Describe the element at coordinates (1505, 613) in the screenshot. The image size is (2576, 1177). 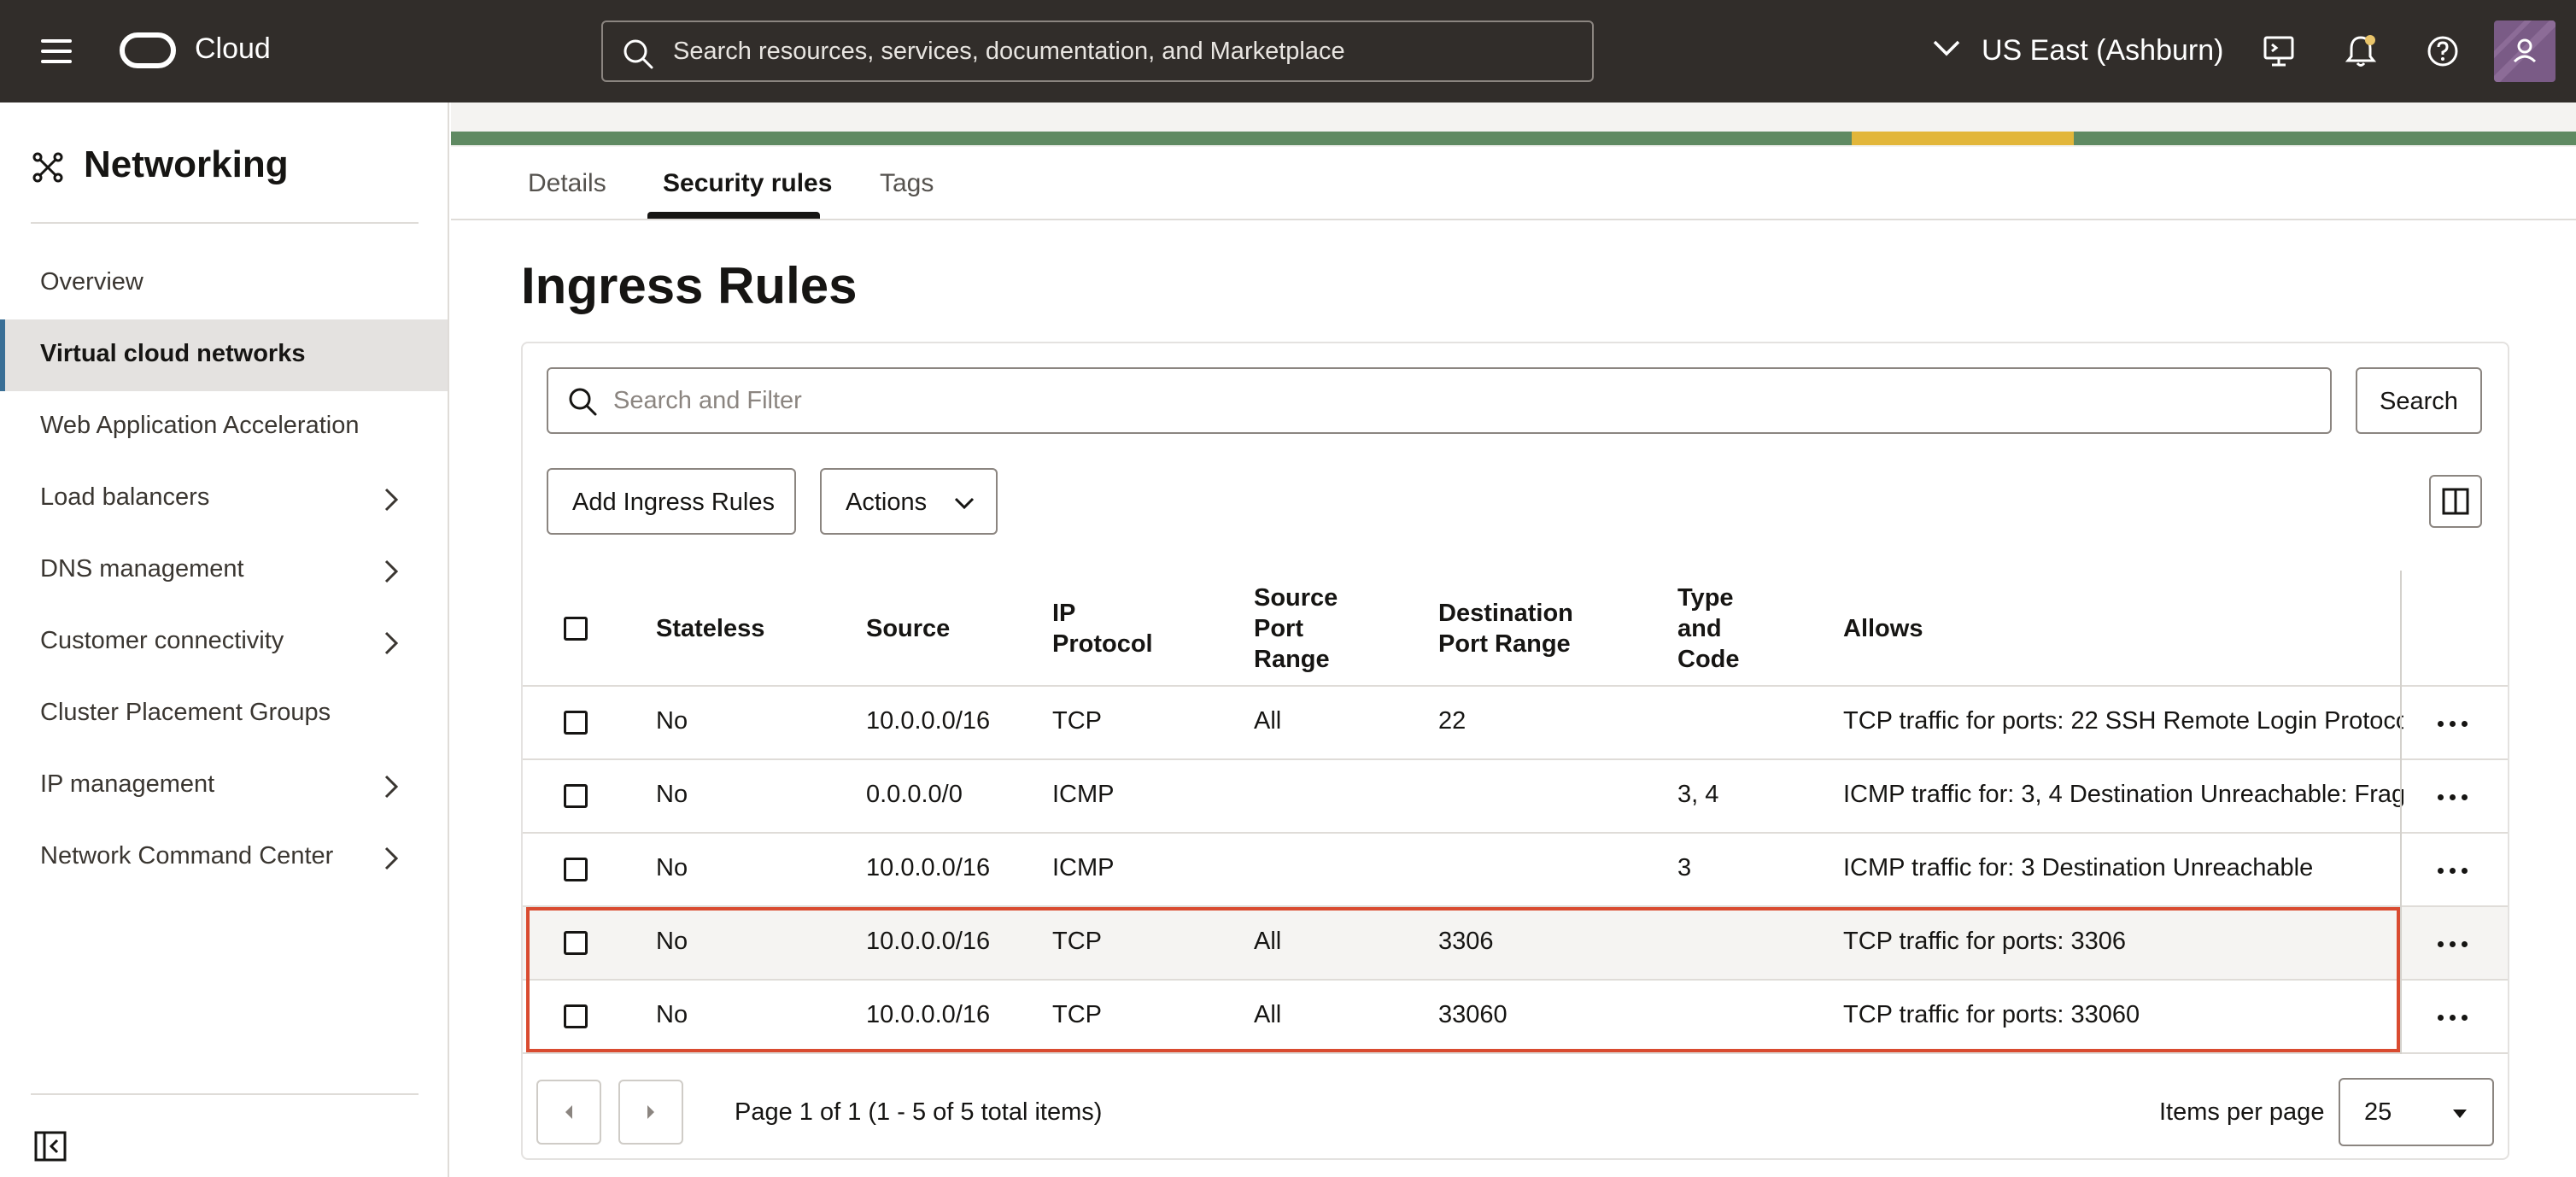
I see `column-header-text: Destination` at that location.